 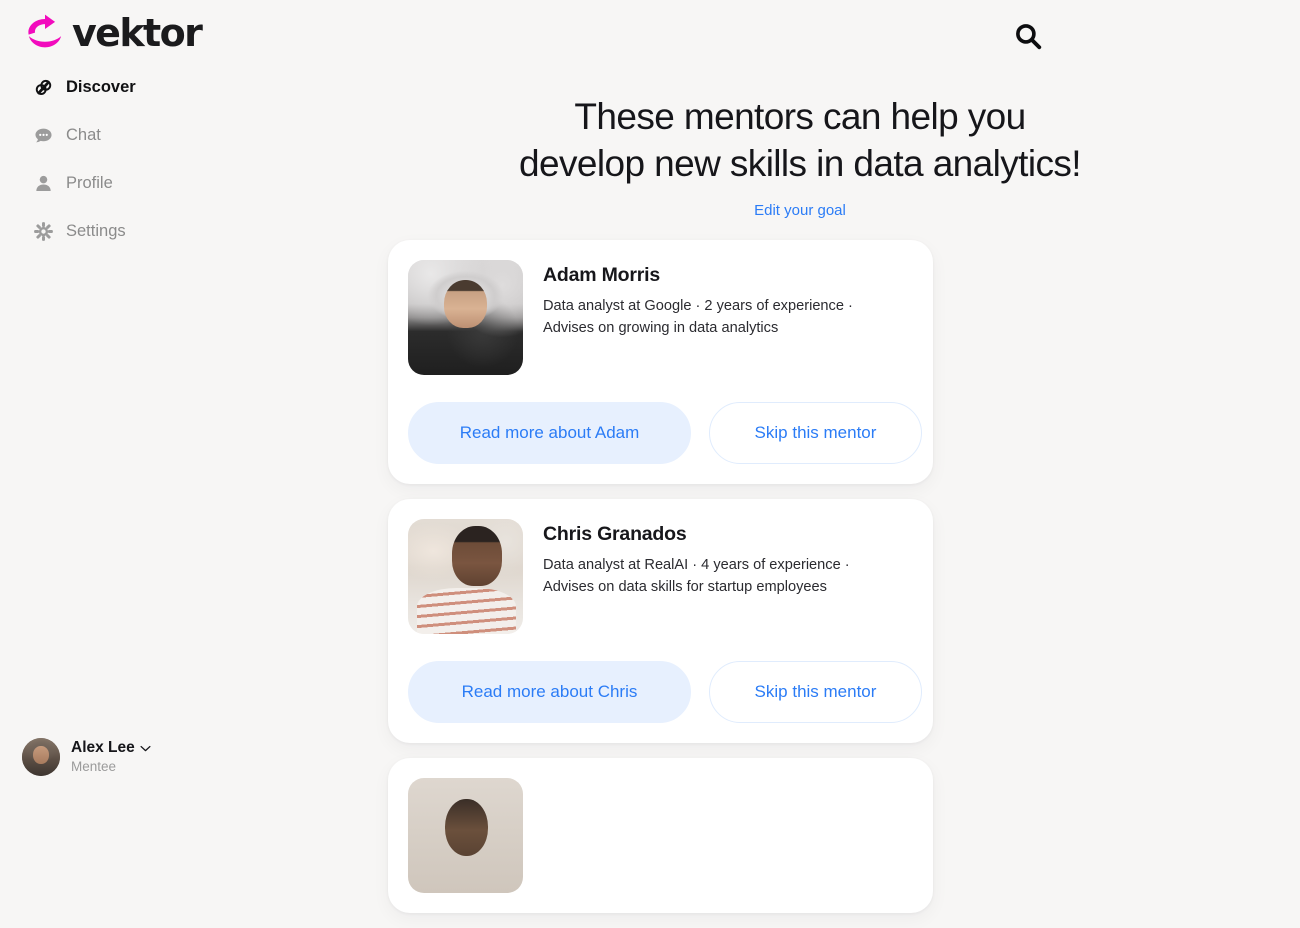 I want to click on chat-bubble-icon, so click(x=43, y=135).